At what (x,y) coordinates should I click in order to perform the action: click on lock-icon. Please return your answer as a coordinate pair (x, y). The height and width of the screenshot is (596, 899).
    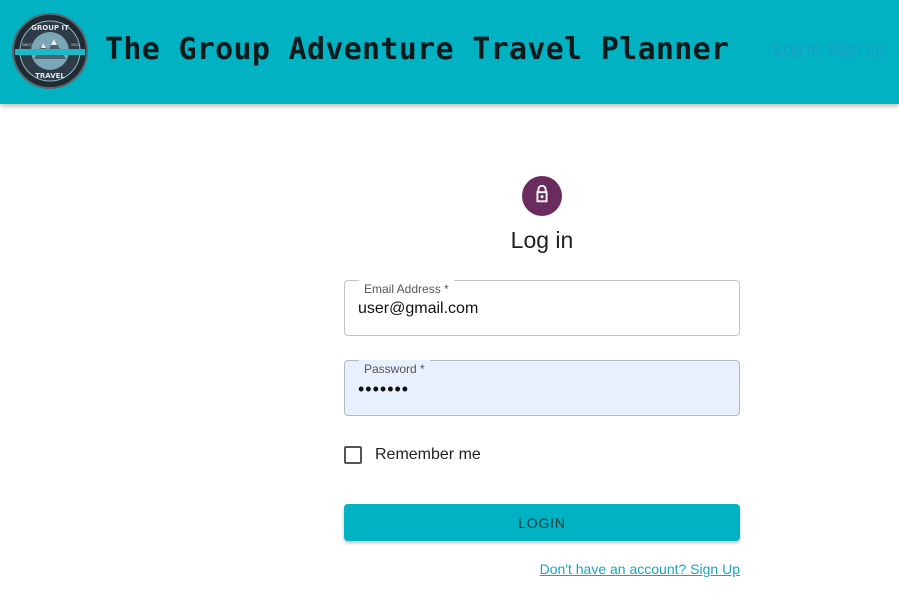
    Looking at the image, I should click on (542, 196).